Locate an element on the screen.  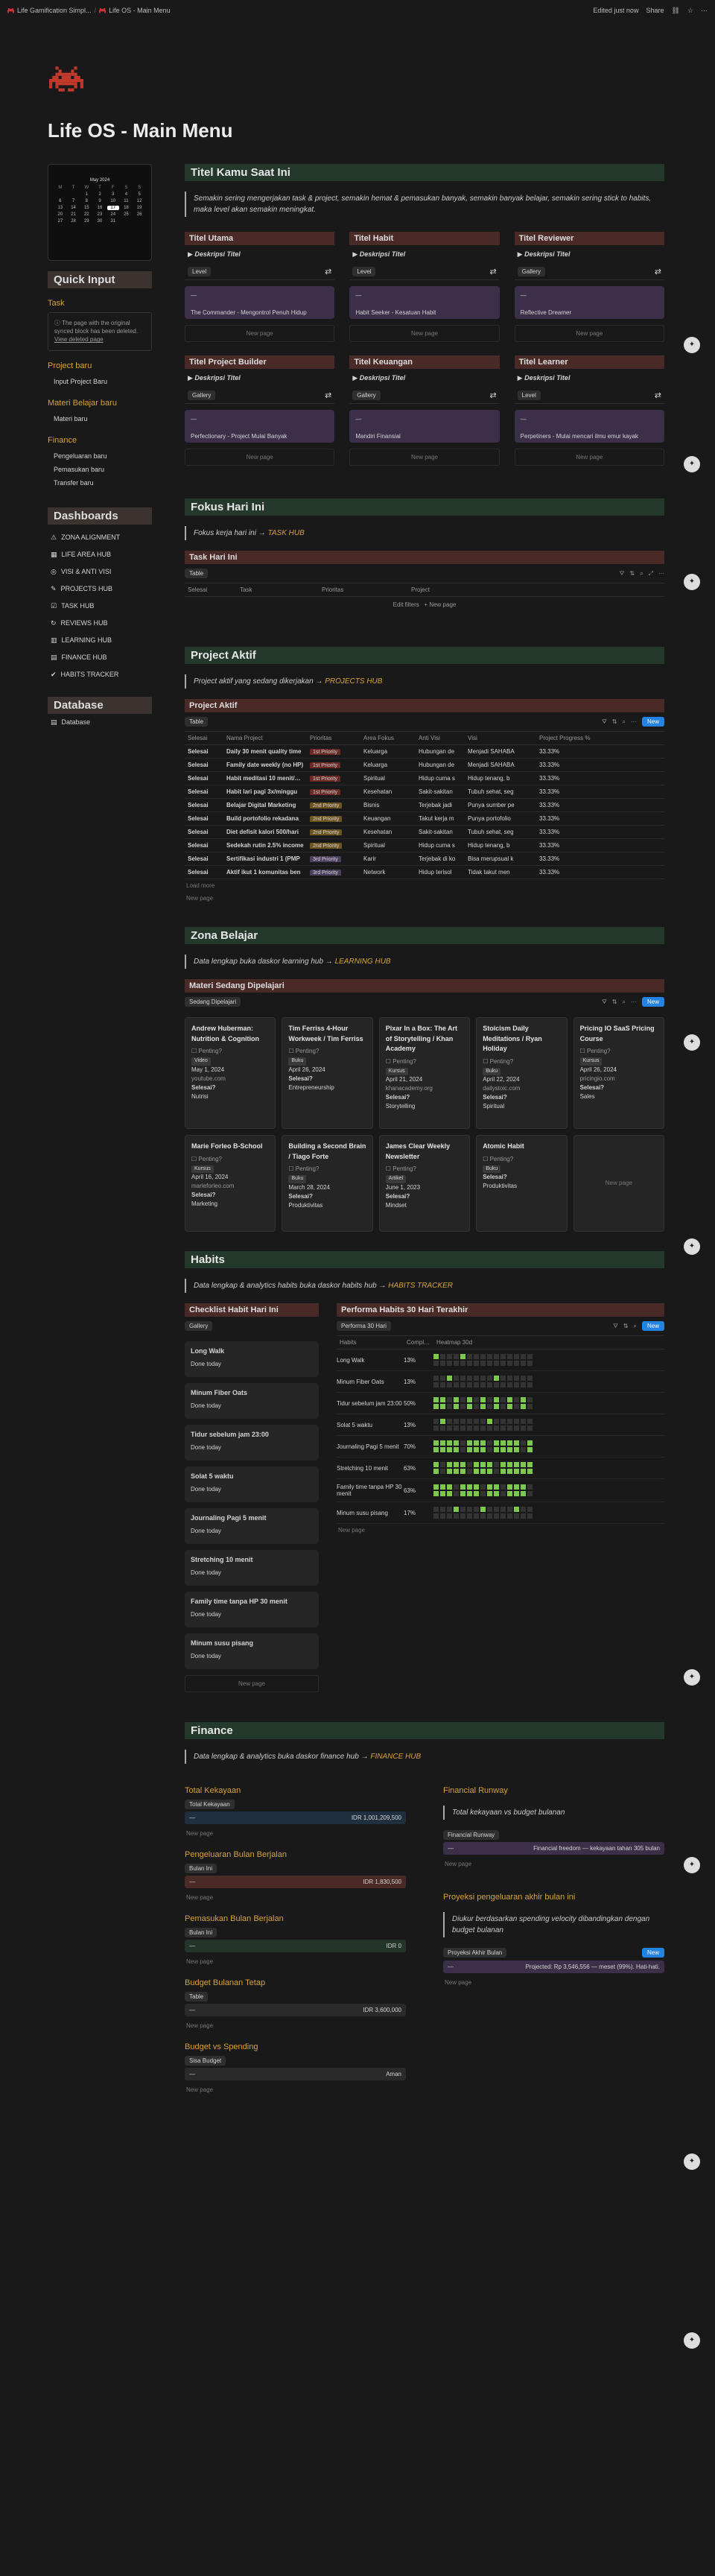
pengeluaran-view-tab: Bulan Ini is located at coordinates (201, 1868).